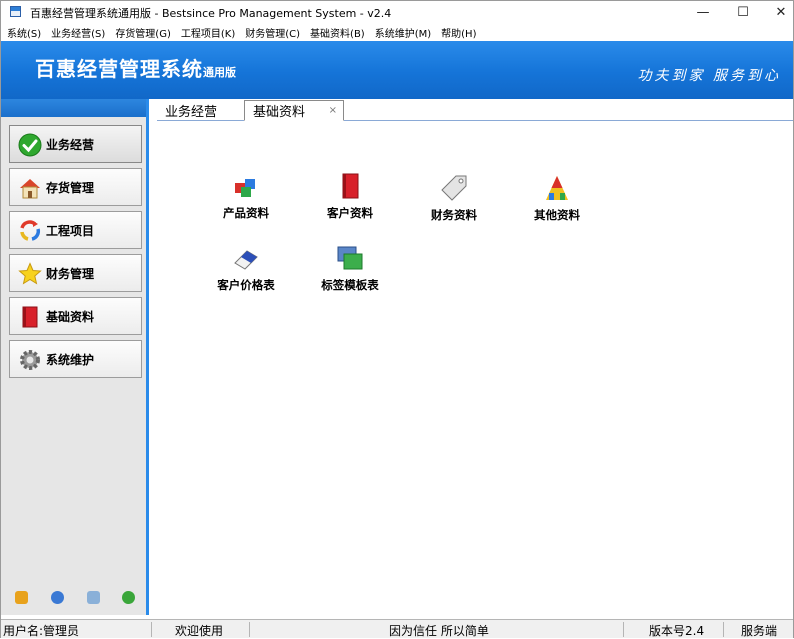 This screenshot has width=794, height=639. I want to click on app-icon, so click(15, 11).